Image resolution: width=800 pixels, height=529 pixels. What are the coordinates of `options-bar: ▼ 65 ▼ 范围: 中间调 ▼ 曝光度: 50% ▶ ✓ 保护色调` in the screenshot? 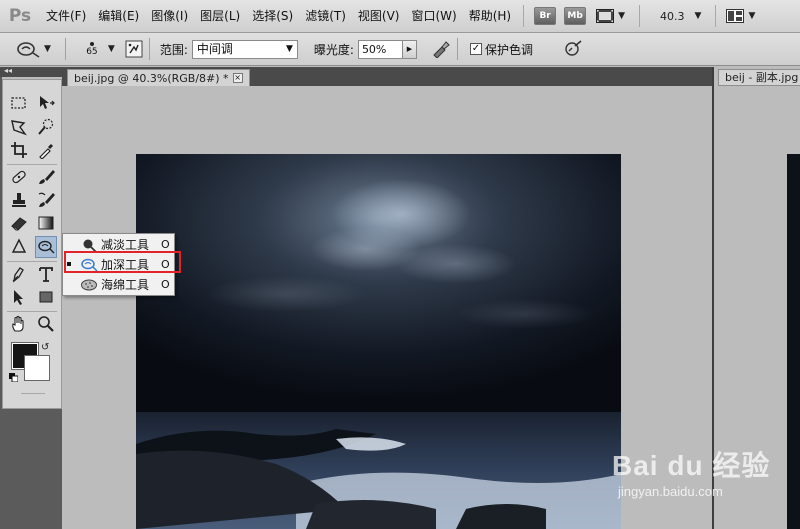 It's located at (400, 49).